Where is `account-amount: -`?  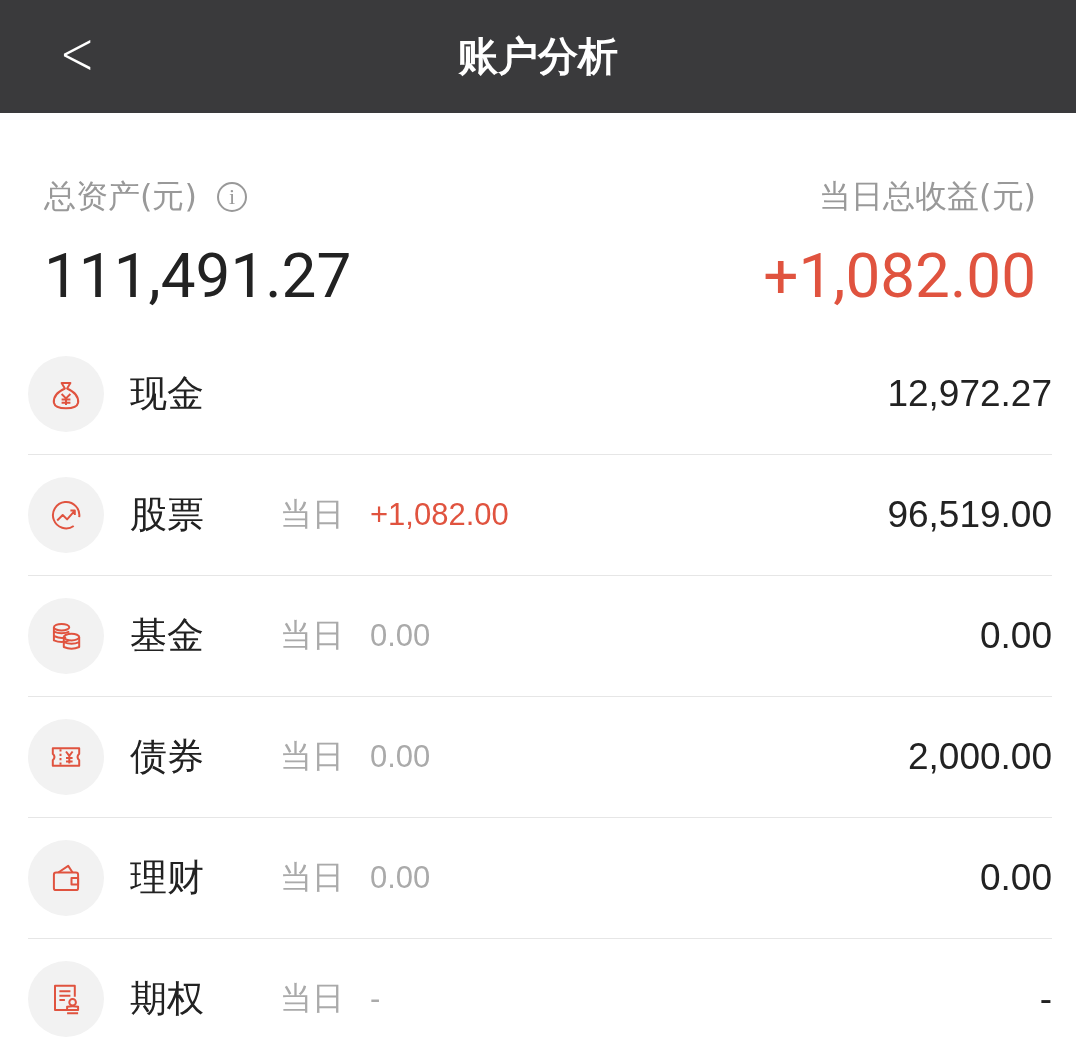 account-amount: - is located at coordinates (1045, 999).